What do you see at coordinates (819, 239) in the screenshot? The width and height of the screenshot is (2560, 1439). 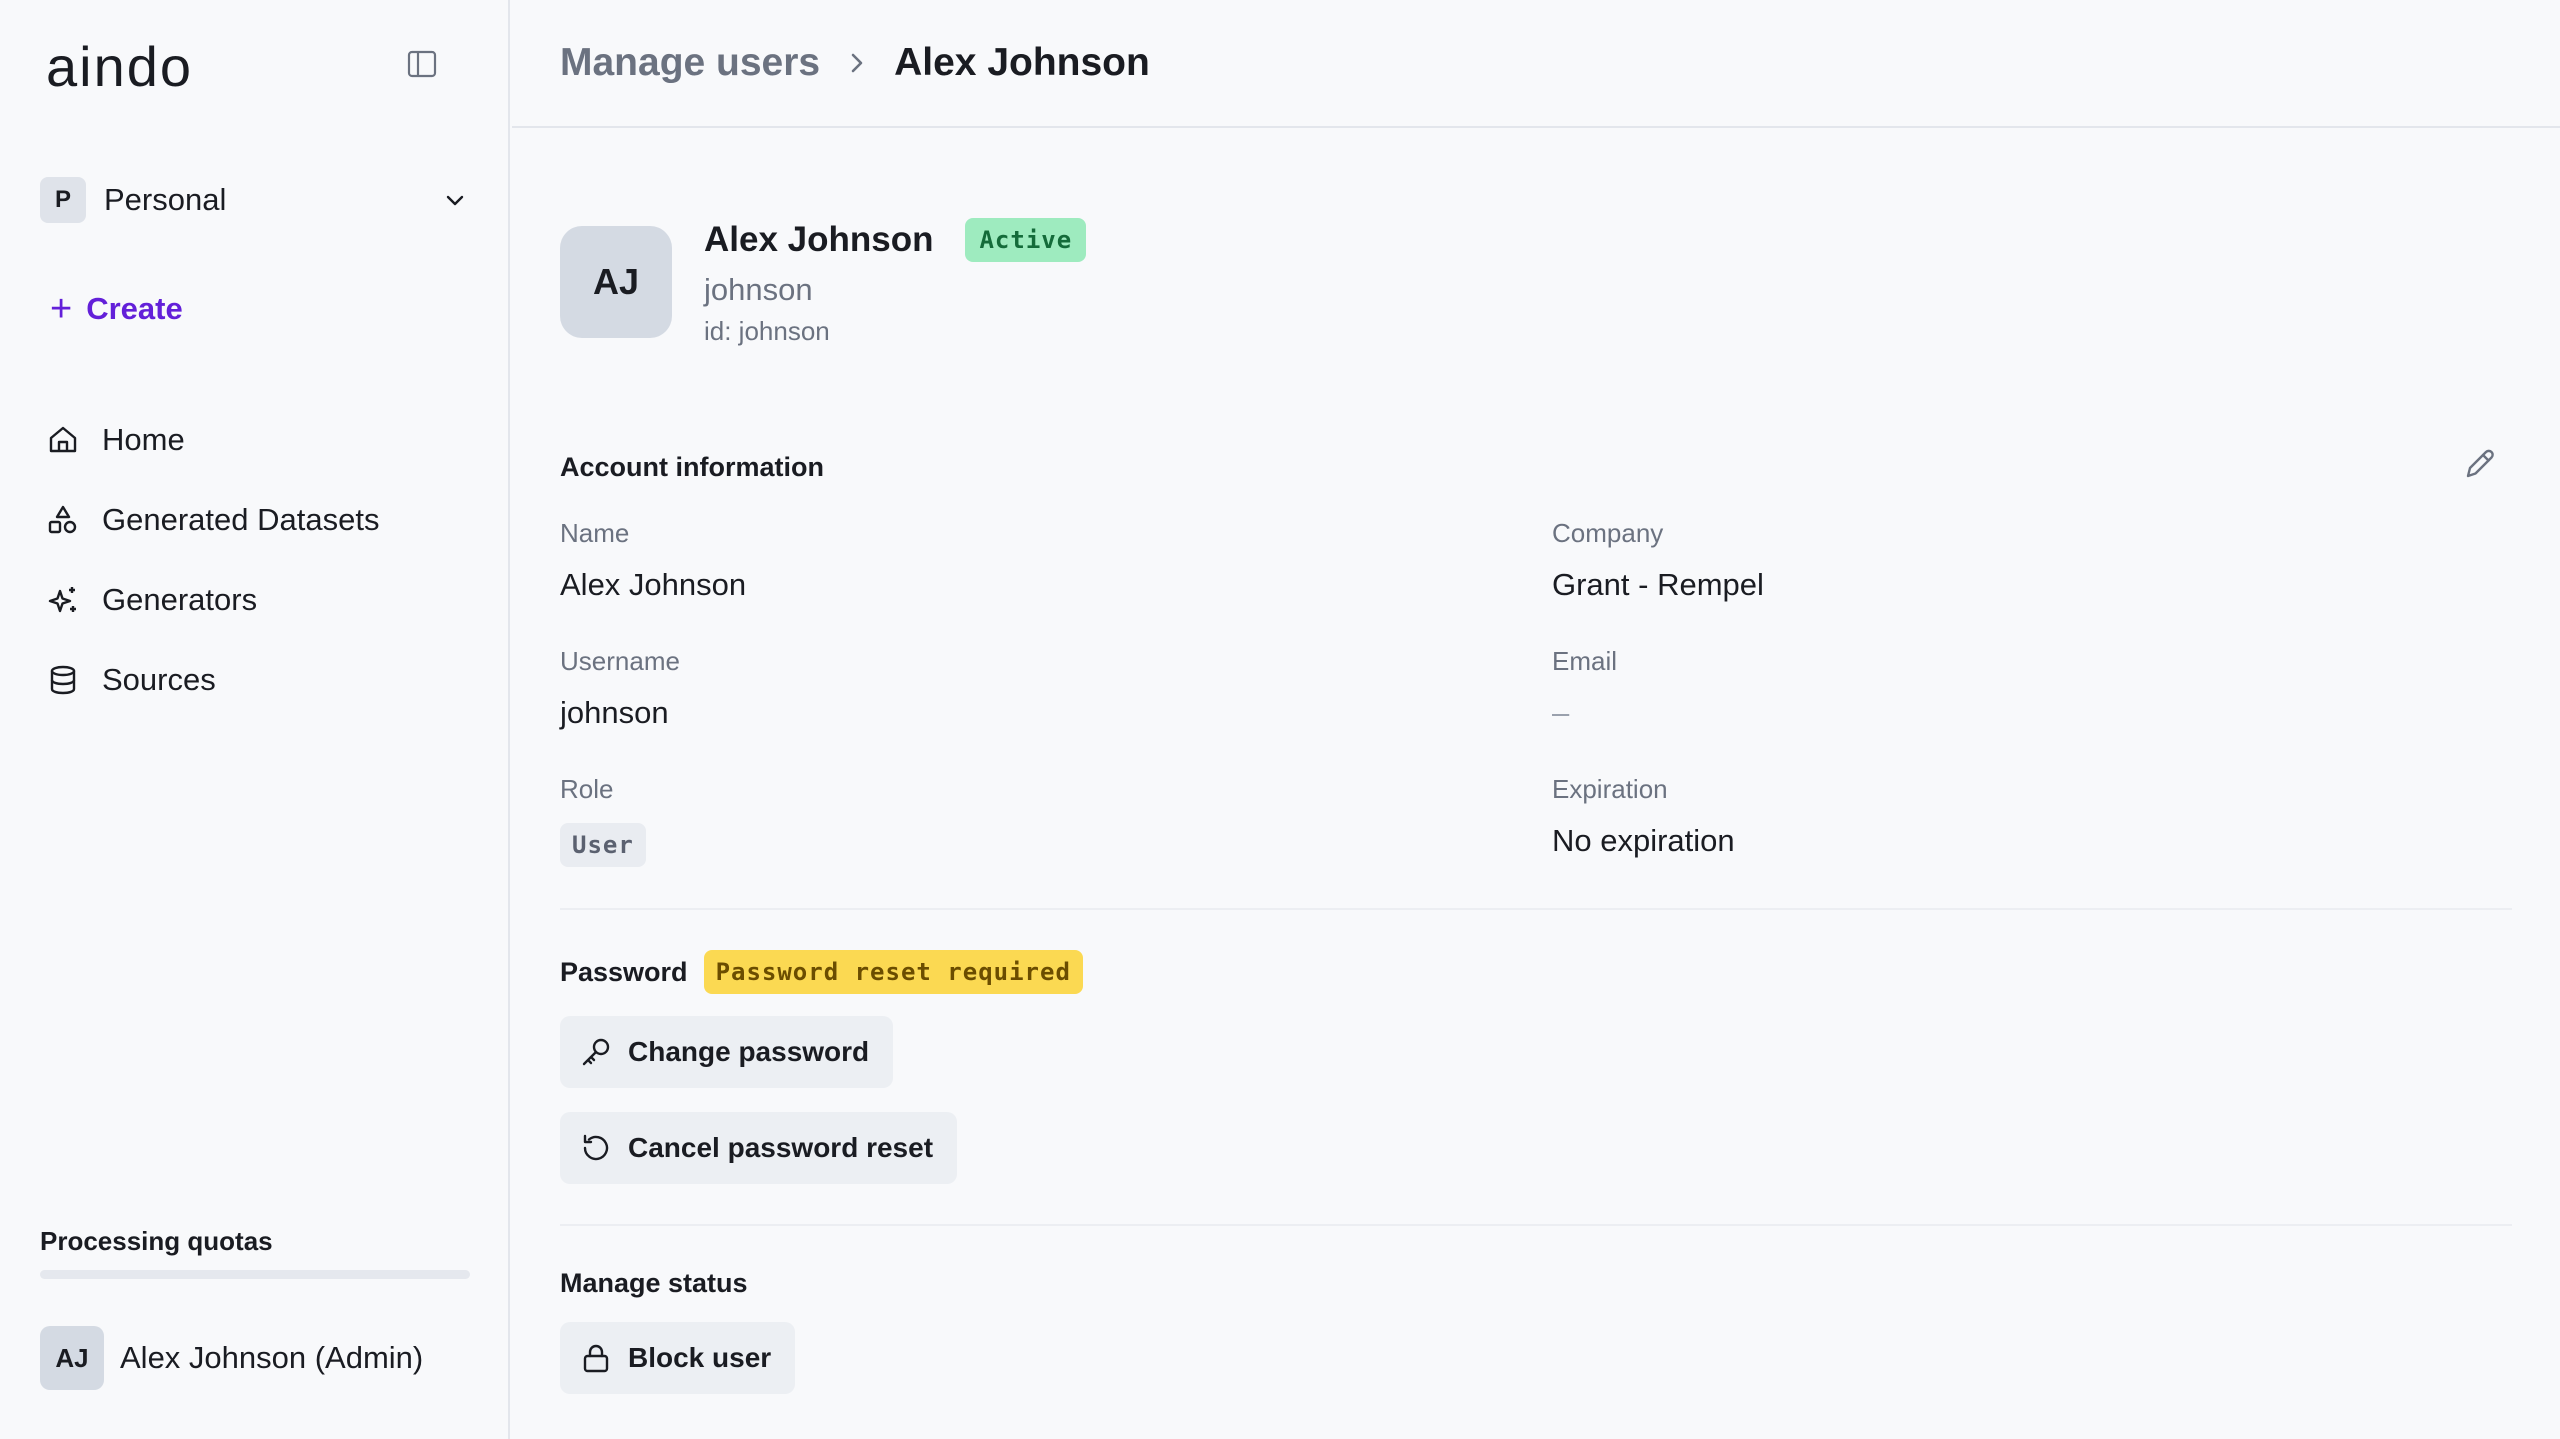 I see `user-name: Alex Johnson` at bounding box center [819, 239].